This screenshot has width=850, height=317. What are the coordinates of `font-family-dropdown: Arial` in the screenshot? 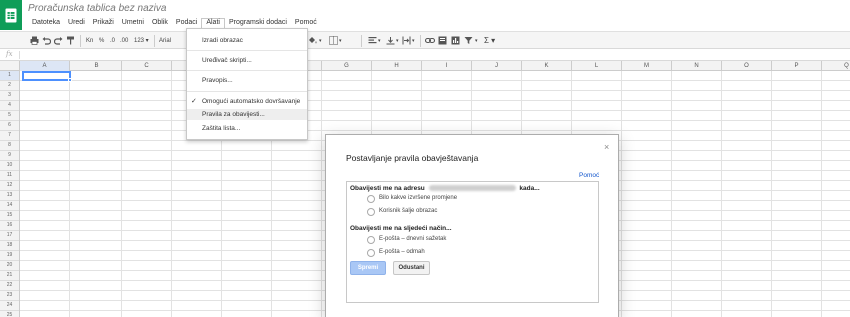 It's located at (165, 41).